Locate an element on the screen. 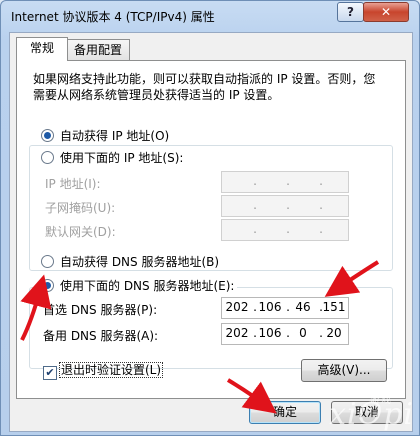  dns-manual-label: 使用下面的 DNS 服务器地址(E): is located at coordinates (147, 286).